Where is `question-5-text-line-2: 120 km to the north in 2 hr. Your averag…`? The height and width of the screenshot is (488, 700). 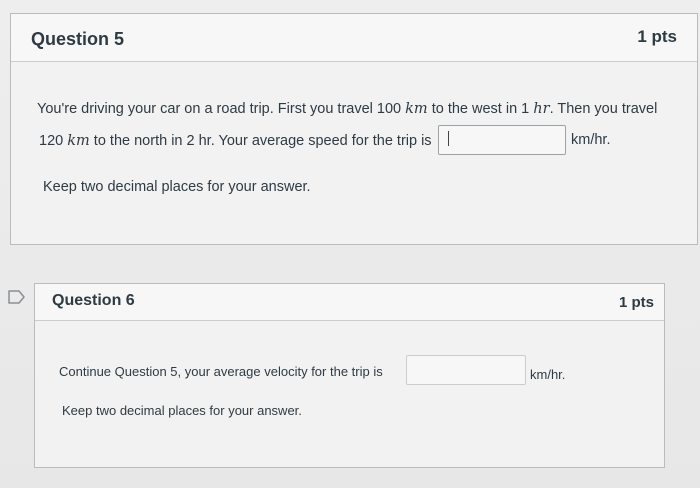
question-5-text-line-2: 120 km to the north in 2 hr. Your averag… is located at coordinates (235, 141).